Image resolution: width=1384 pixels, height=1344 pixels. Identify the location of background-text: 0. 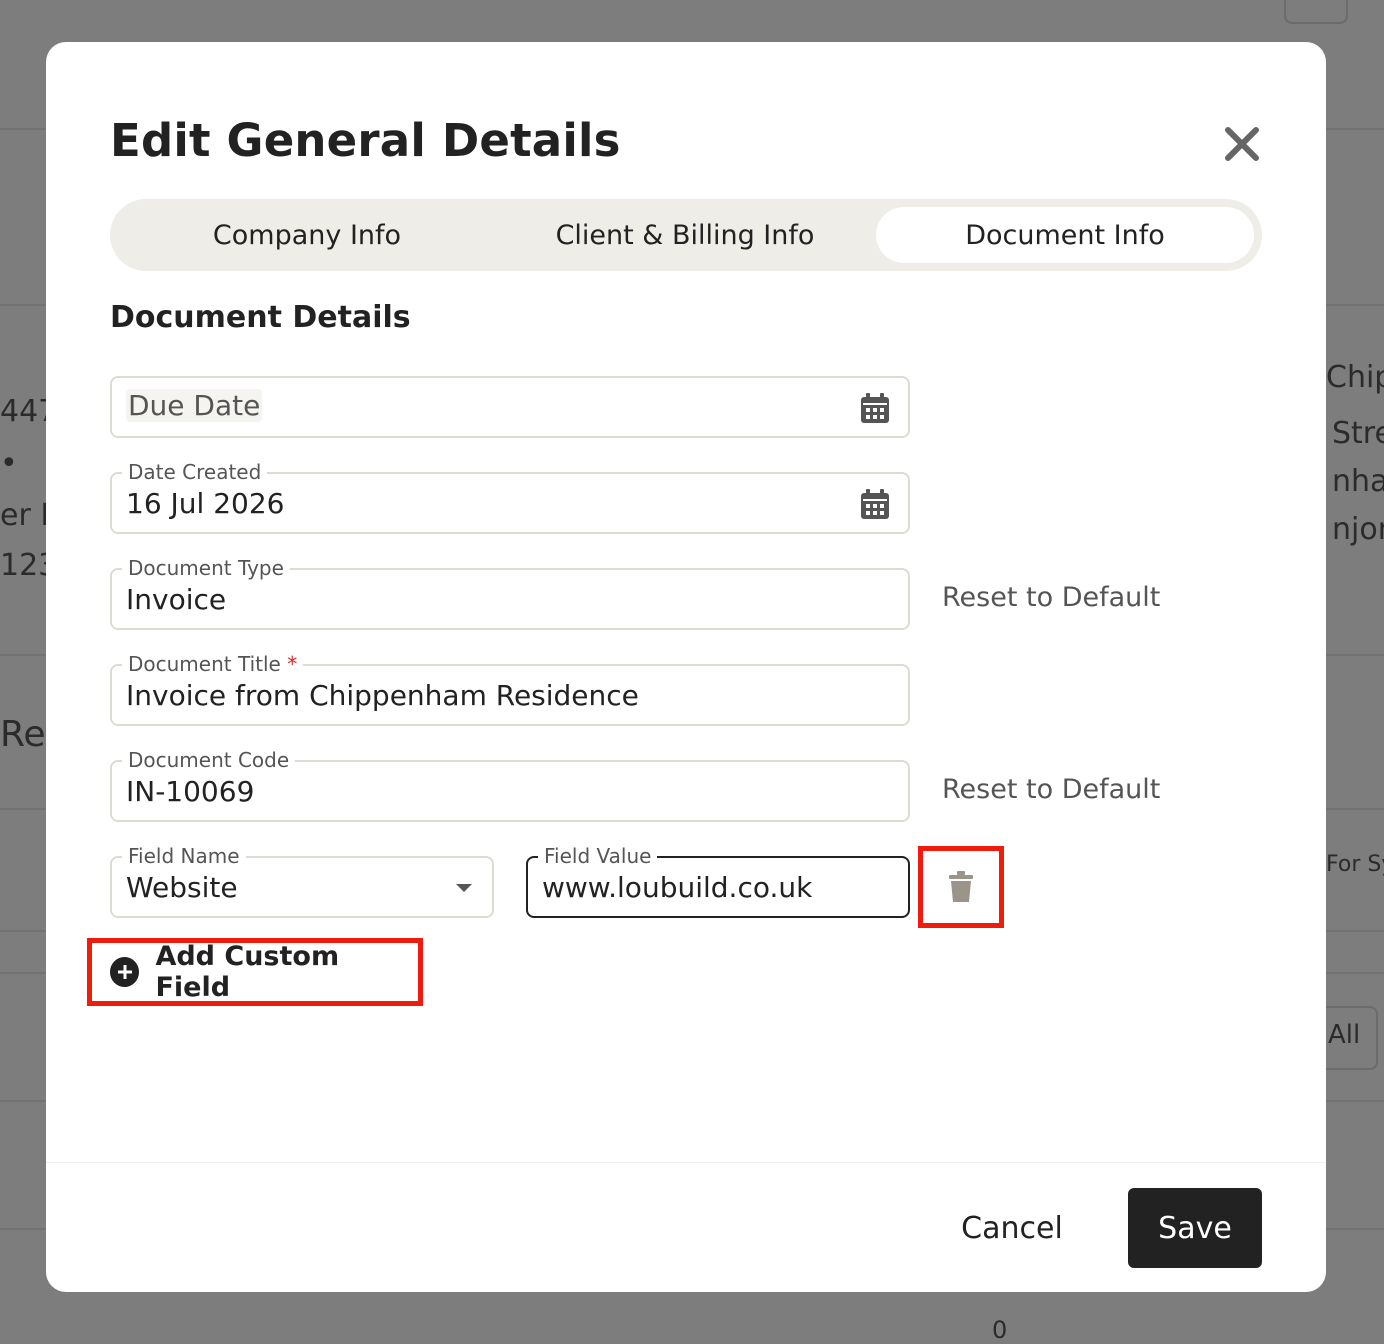
(1000, 1330).